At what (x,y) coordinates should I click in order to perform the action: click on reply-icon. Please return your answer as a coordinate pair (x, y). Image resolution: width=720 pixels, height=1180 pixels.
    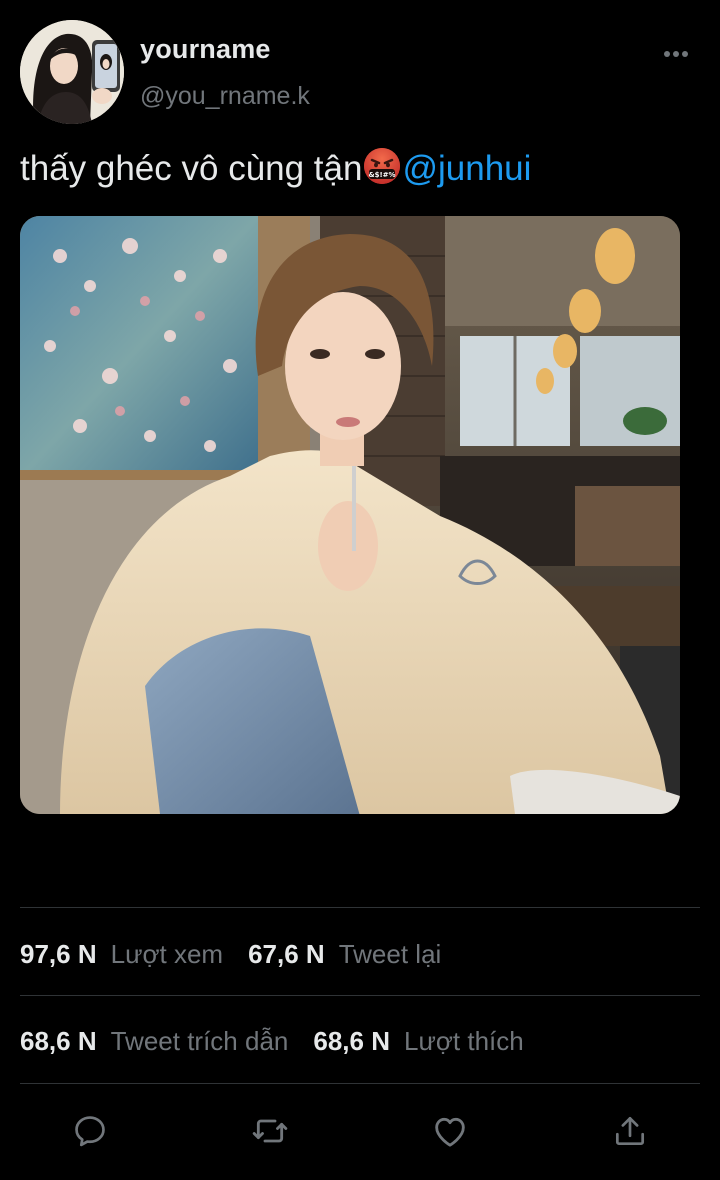
    Looking at the image, I should click on (90, 1131).